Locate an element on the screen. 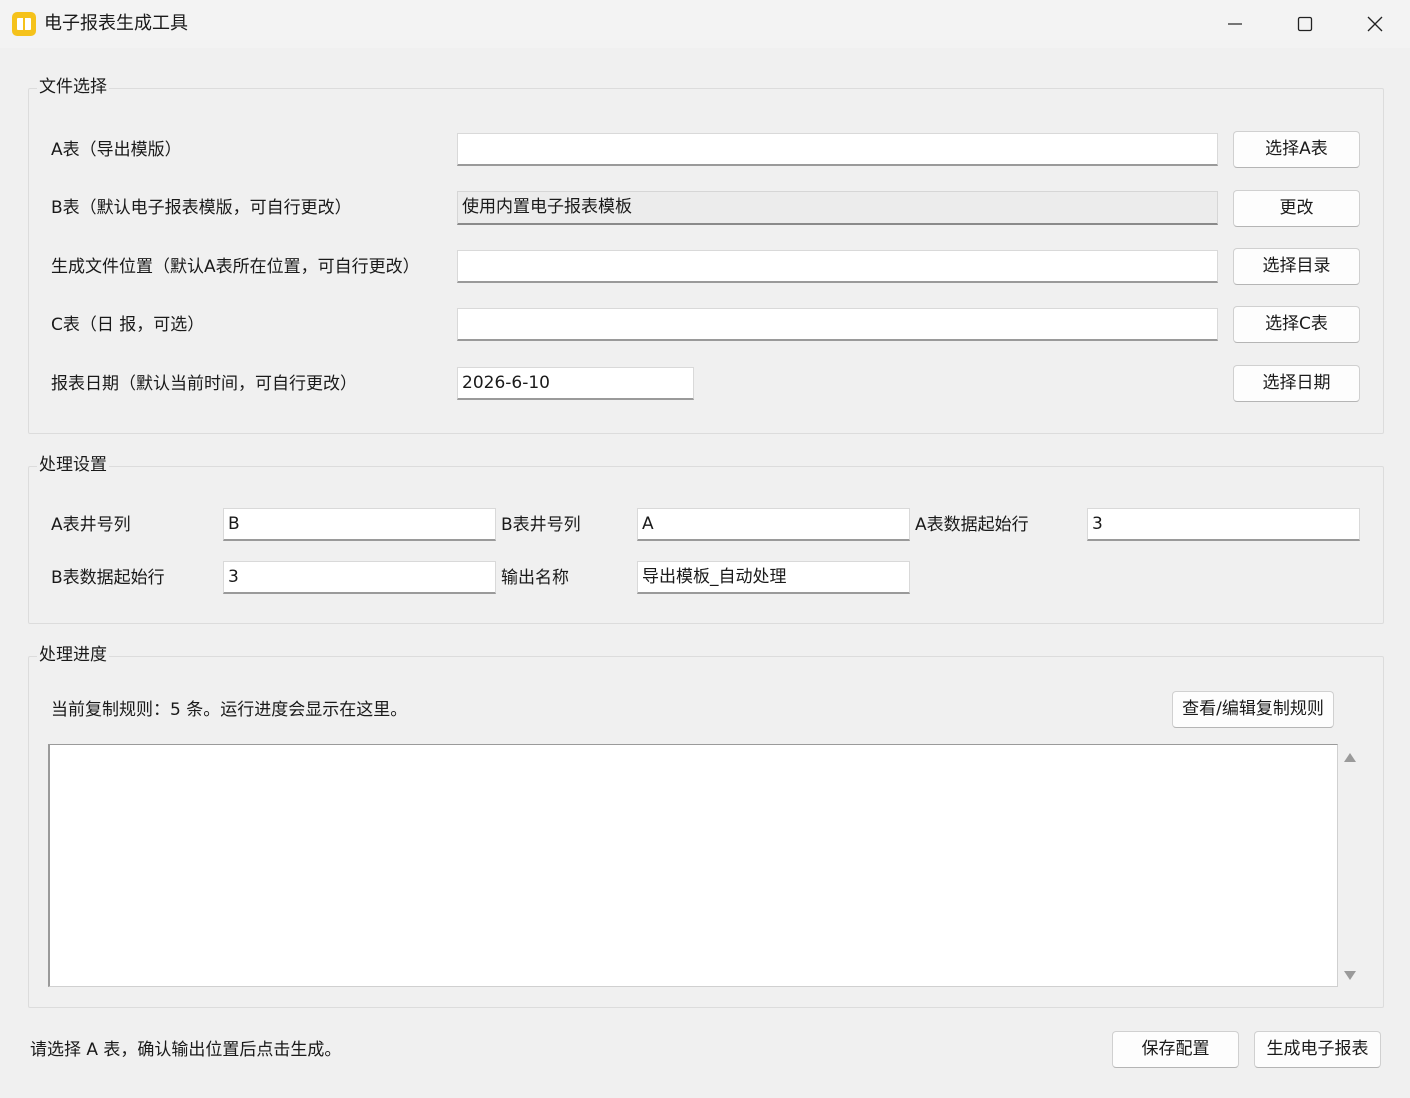  b-table-label: B表（默认电子报表模版，可自行更改） is located at coordinates (201, 208).